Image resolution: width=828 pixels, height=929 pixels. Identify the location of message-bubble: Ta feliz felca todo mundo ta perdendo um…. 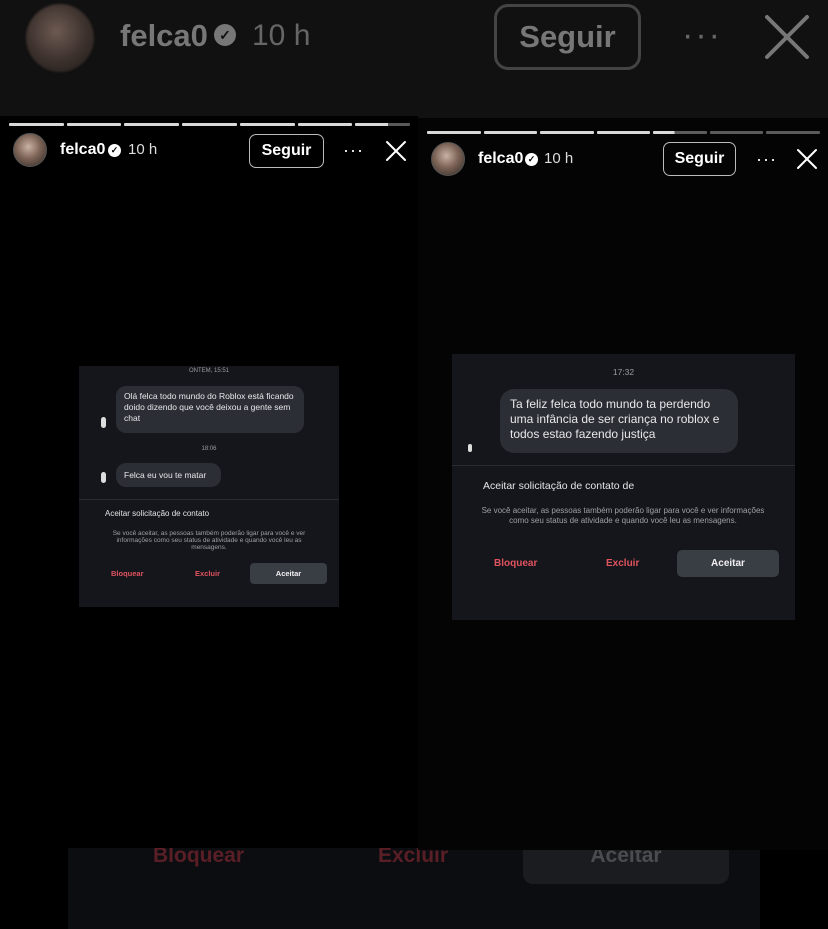
(619, 421).